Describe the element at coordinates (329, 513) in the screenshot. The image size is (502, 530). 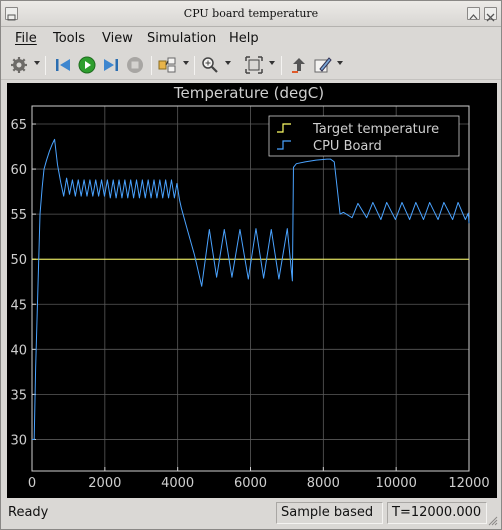
I see `status-mode: Sample based` at that location.